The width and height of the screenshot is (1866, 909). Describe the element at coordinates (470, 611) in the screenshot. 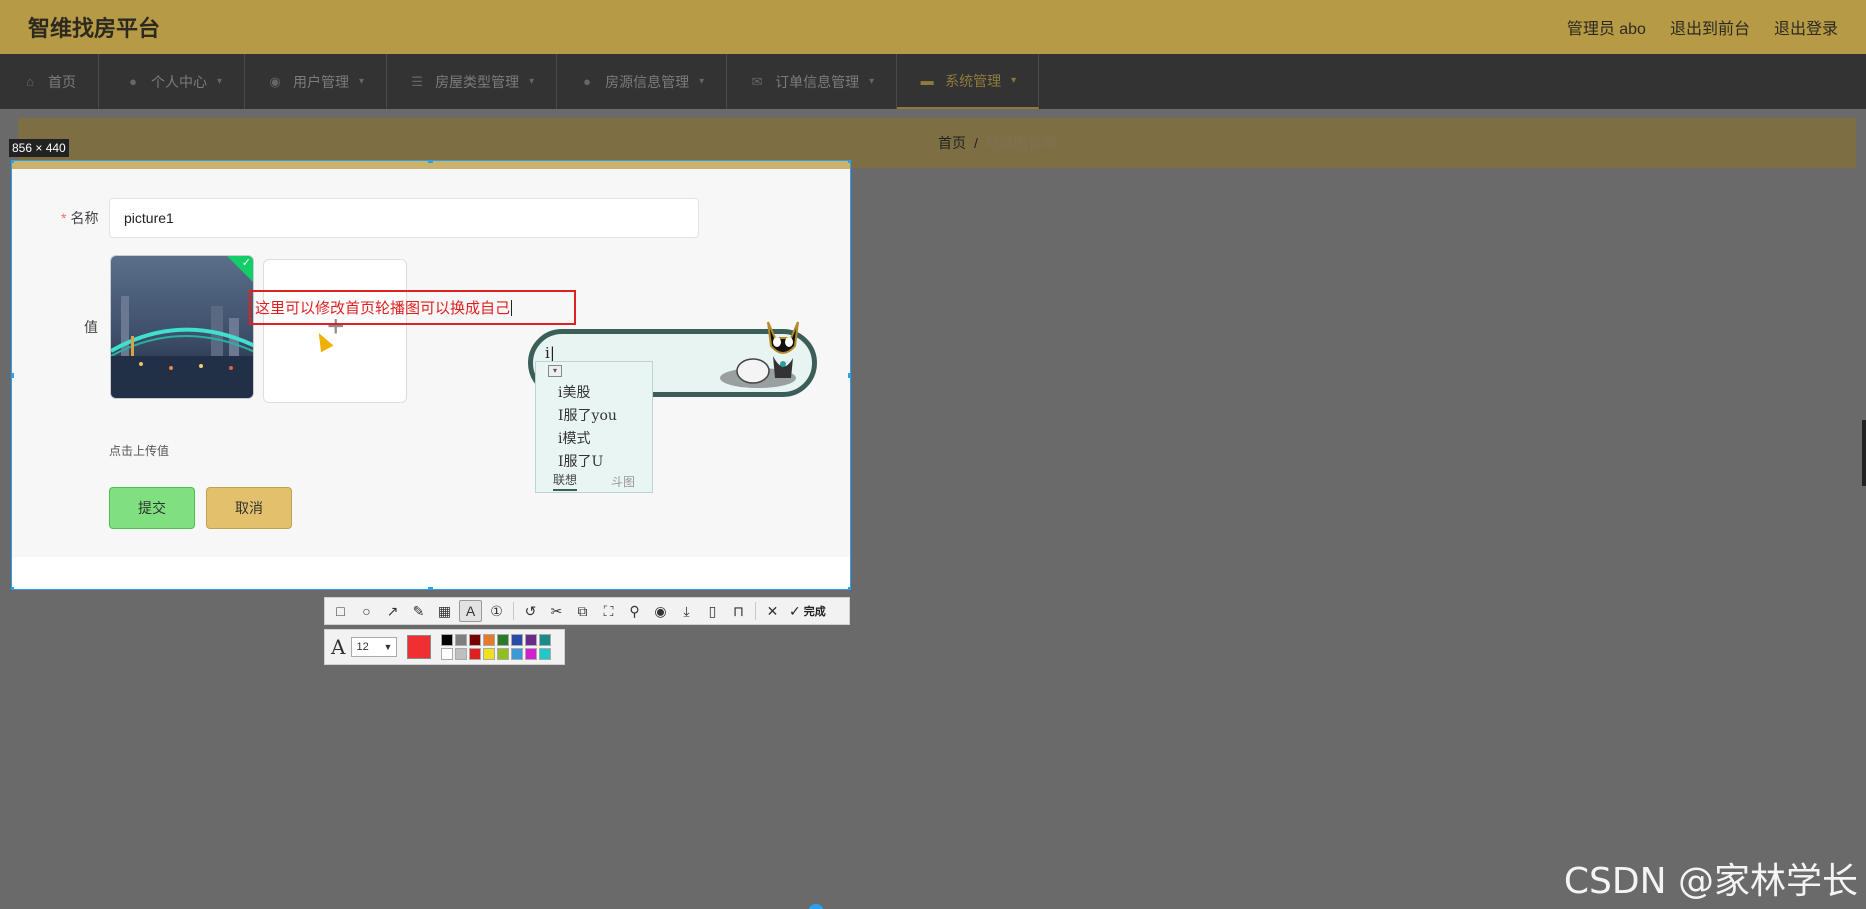

I see `text-tool-icon: A` at that location.